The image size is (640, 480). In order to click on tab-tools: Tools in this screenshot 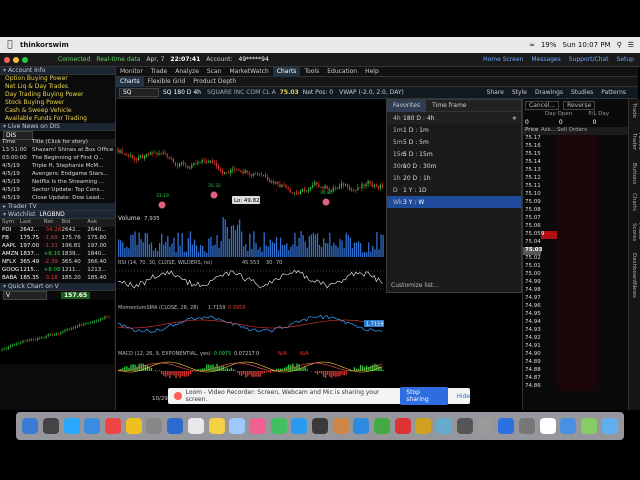, I will do `click(311, 72)`.